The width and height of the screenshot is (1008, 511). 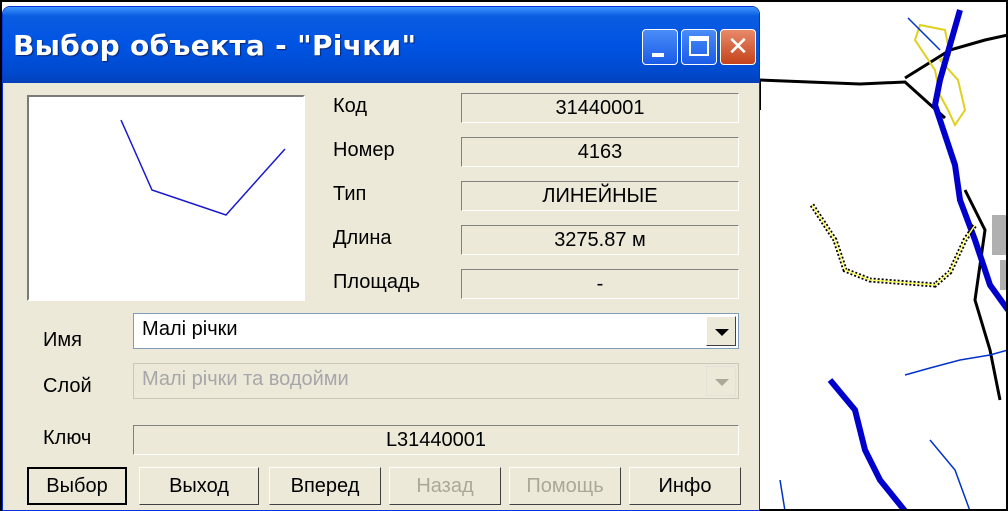 I want to click on minimize-icon, so click(x=658, y=55).